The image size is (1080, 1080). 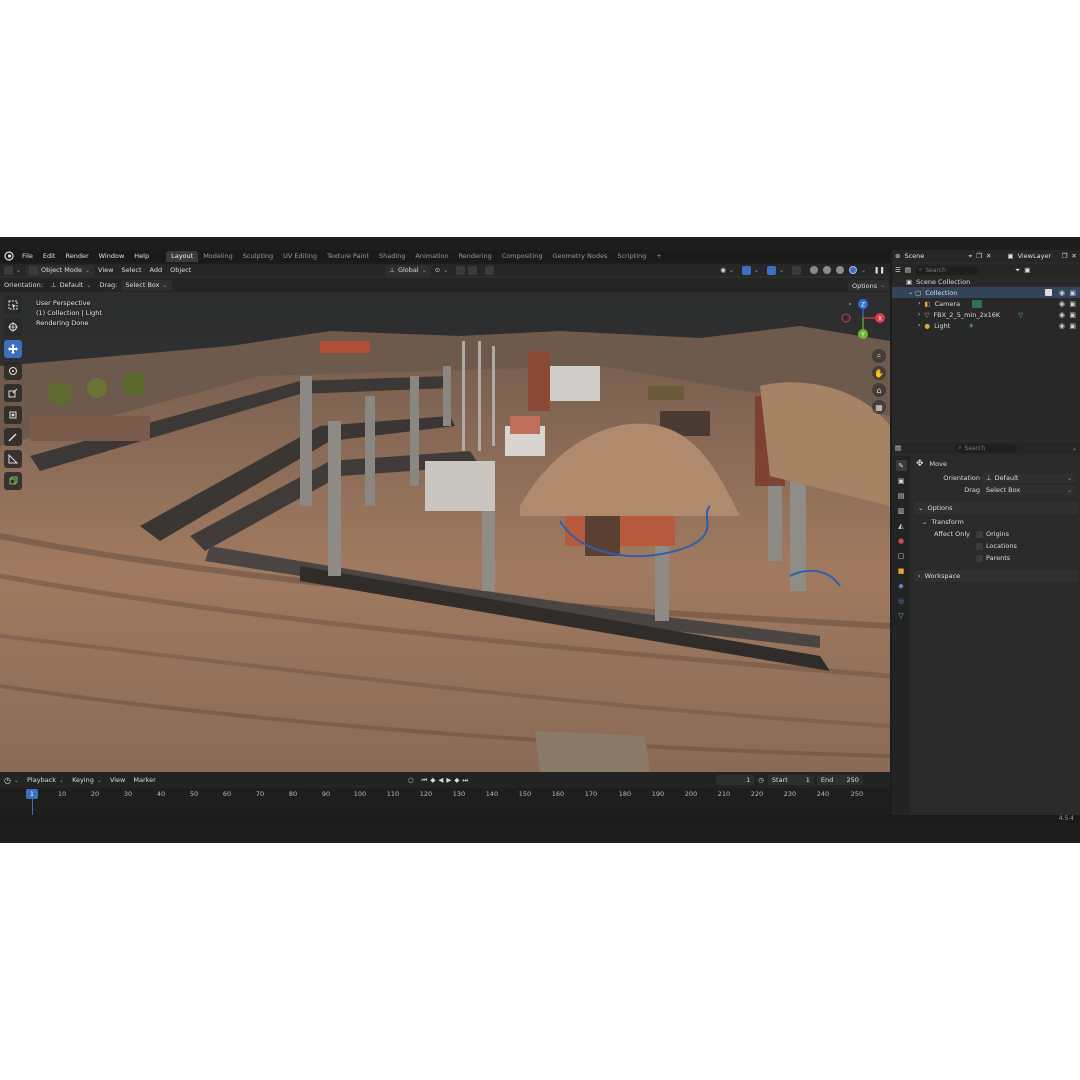 I want to click on workspace-section-header: › Workspace, so click(x=996, y=576).